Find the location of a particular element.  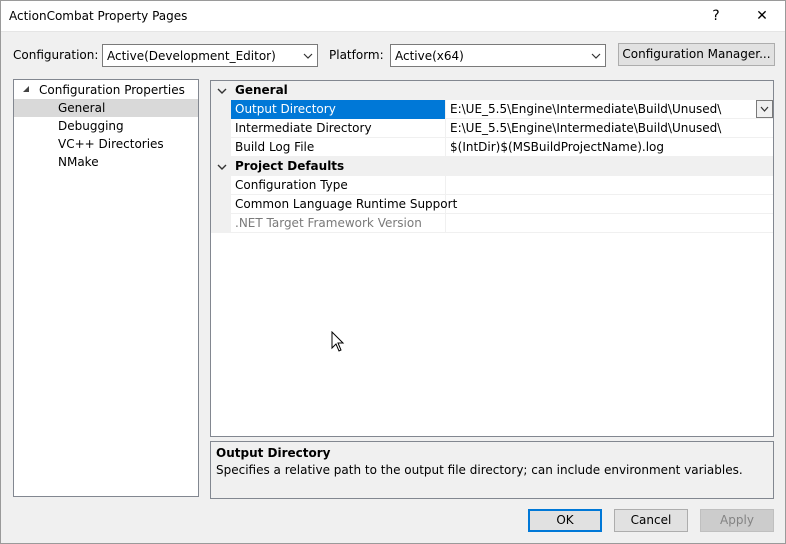

tree-root-label: Configuration Properties is located at coordinates (112, 90).